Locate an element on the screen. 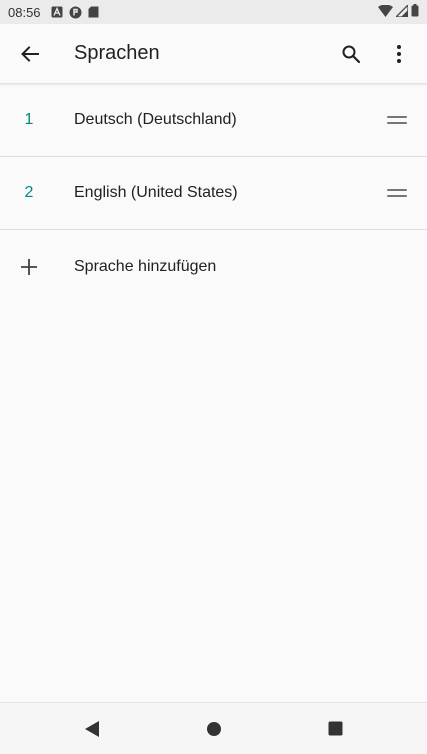 Image resolution: width=427 pixels, height=754 pixels. more-vert-icon is located at coordinates (399, 53).